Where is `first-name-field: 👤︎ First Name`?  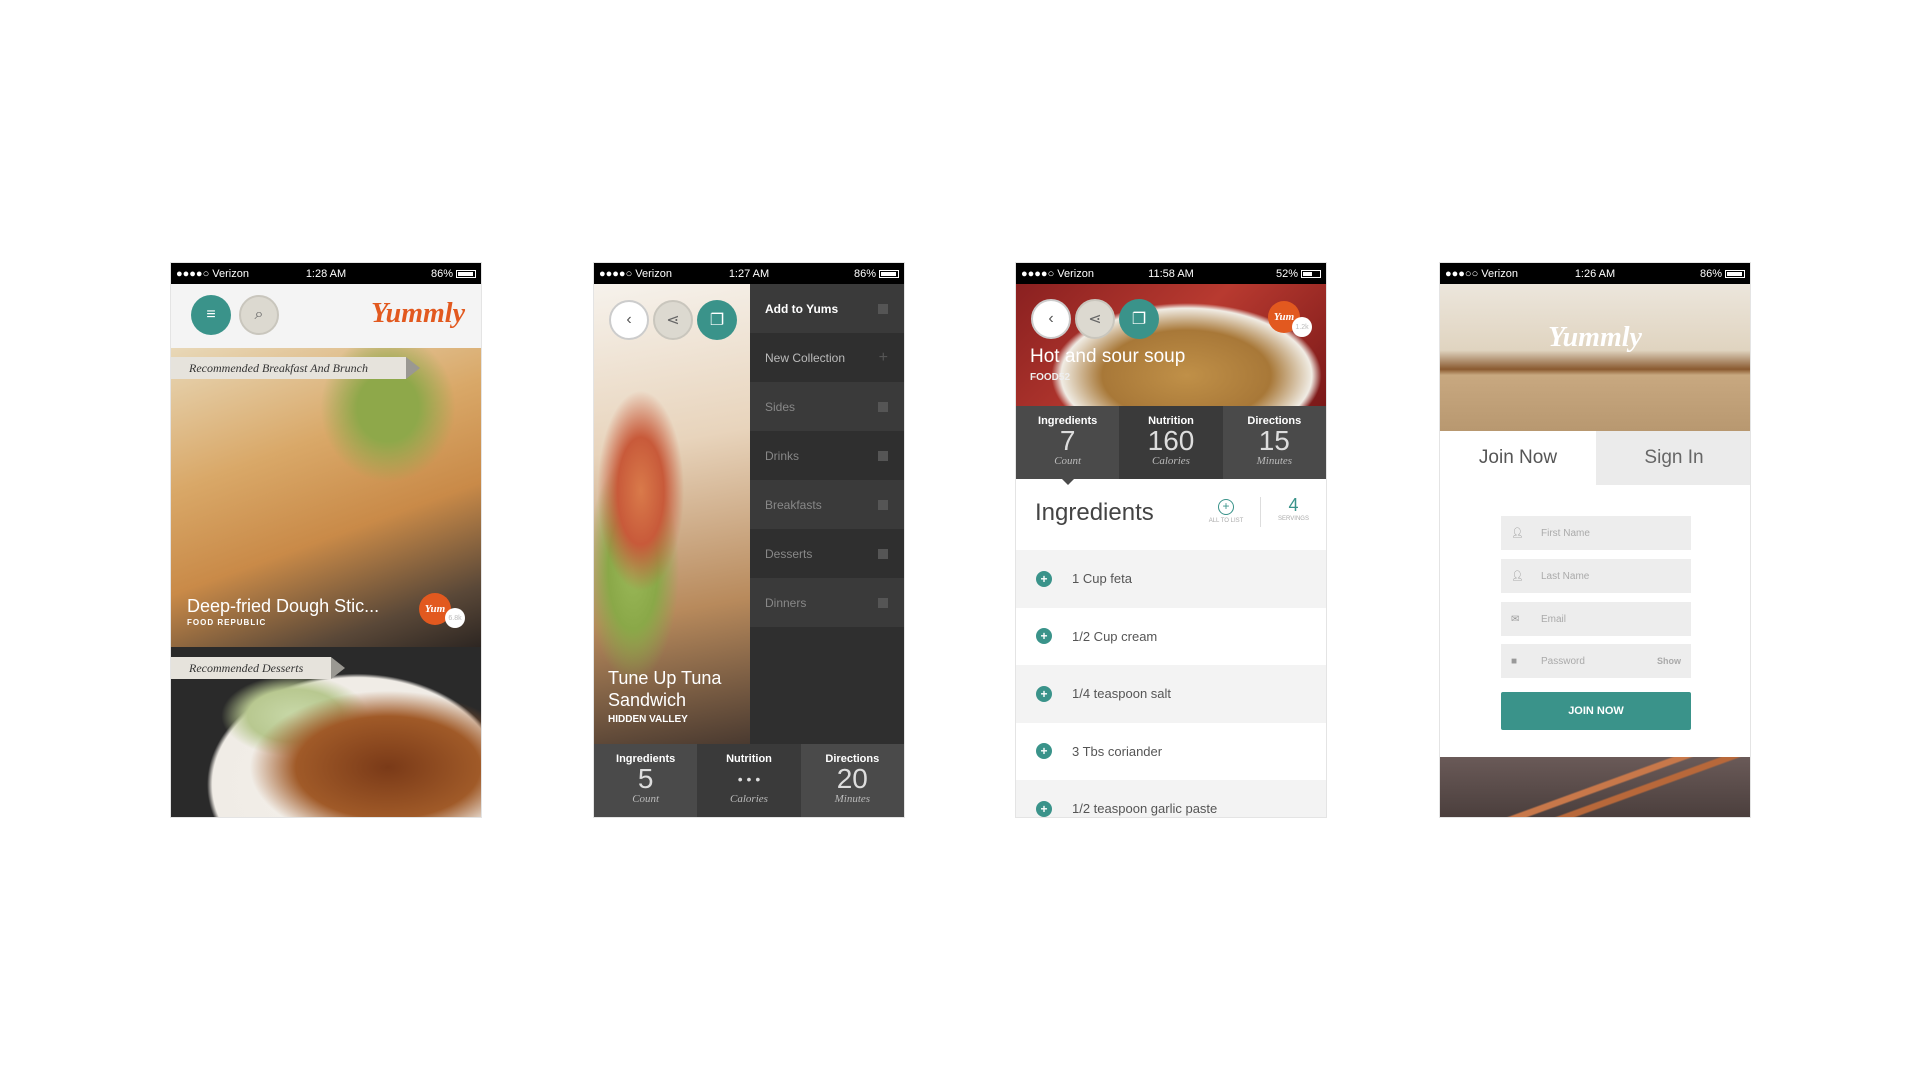
first-name-field: 👤︎ First Name is located at coordinates (1596, 533).